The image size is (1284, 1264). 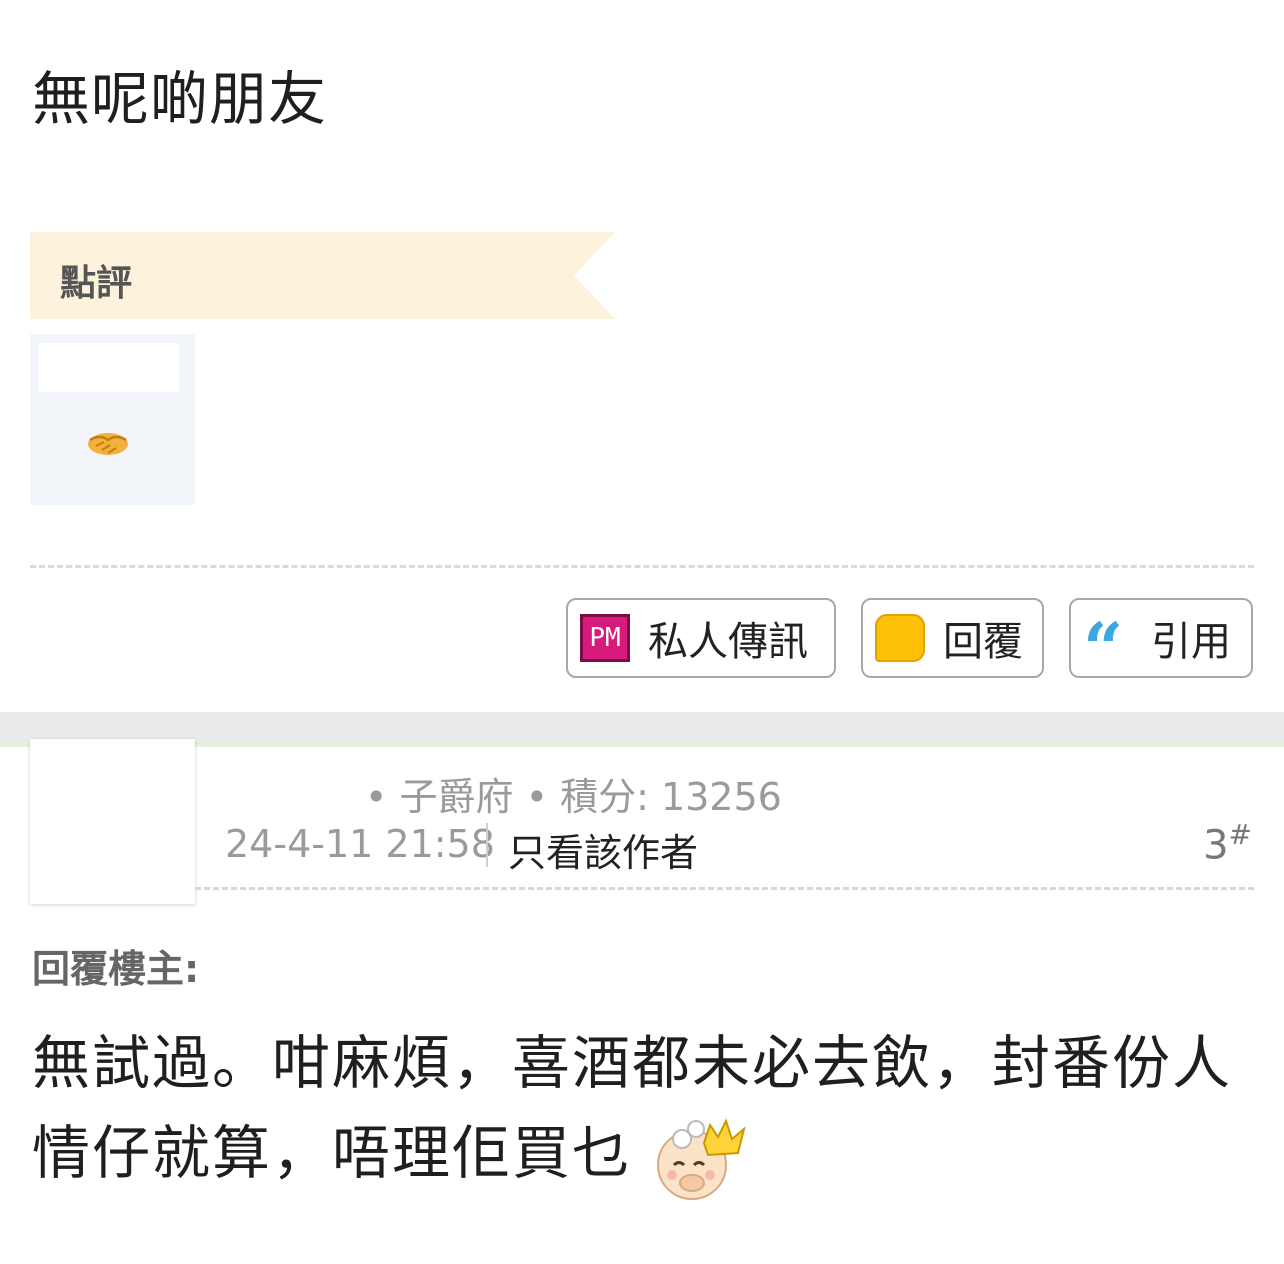 What do you see at coordinates (632, 1108) in the screenshot?
I see `reply-body-text: 無試過。咁麻煩，喜酒都未必去飲，封番份人情仔就算，唔理佢買乜` at bounding box center [632, 1108].